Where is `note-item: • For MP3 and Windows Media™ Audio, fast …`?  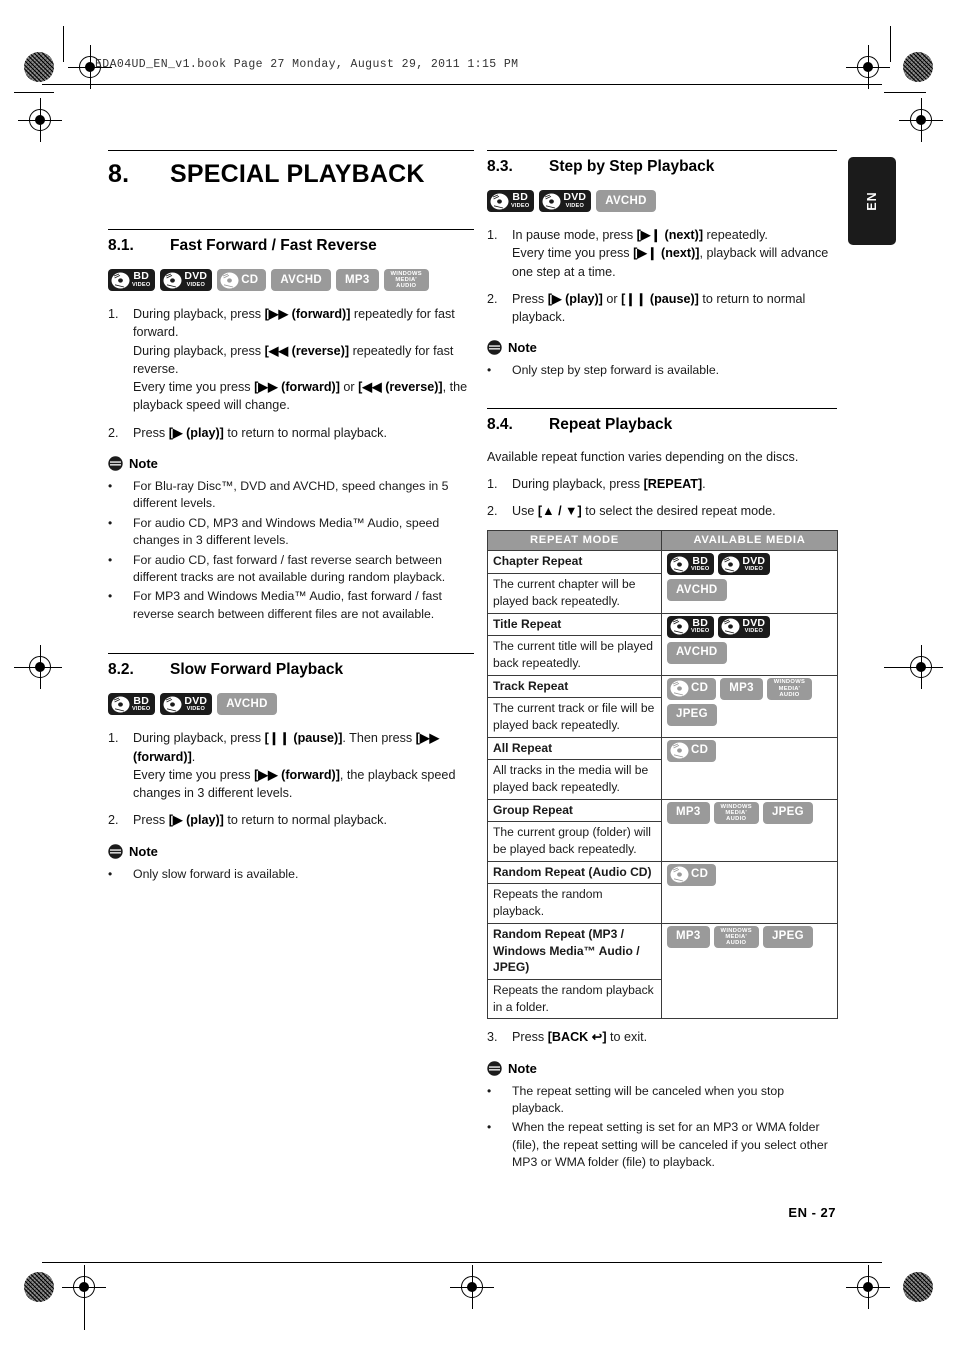
note-item: • For MP3 and Windows Media™ Audio, fast … is located at coordinates (275, 605).